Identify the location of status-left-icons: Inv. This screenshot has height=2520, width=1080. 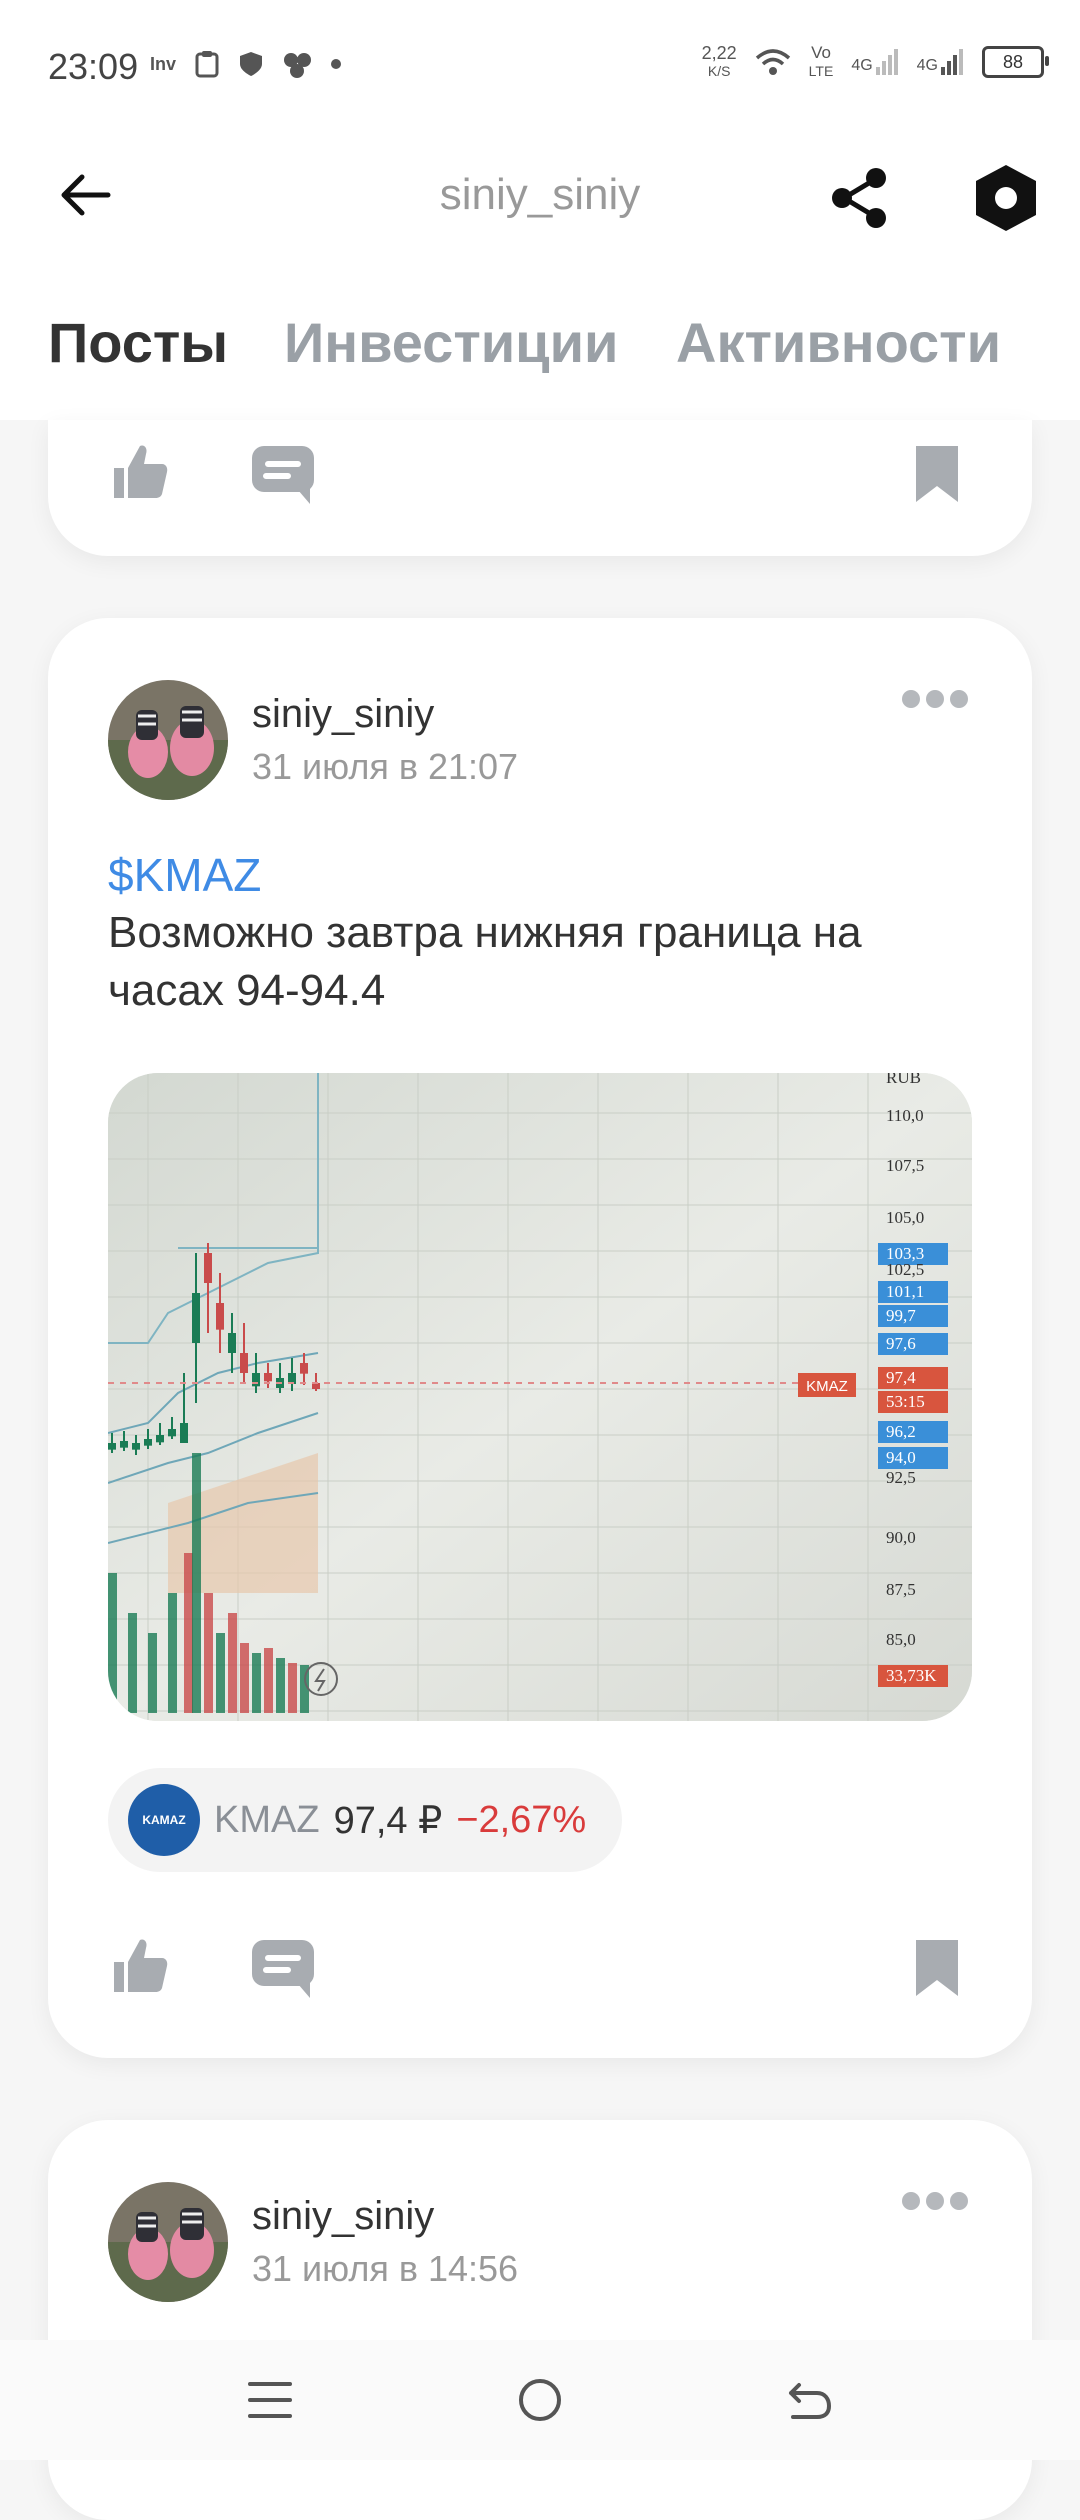
(246, 64).